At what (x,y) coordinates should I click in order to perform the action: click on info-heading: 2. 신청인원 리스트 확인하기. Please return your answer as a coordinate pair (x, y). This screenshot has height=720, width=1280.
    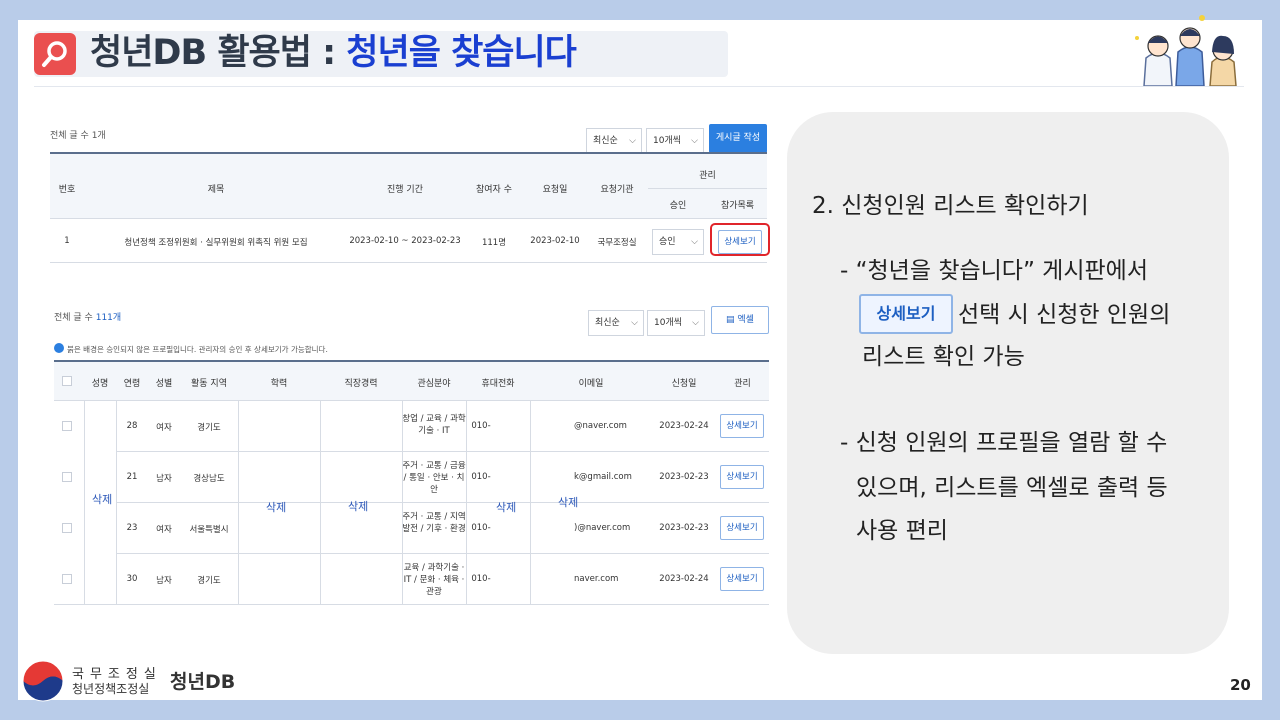
    Looking at the image, I should click on (950, 206).